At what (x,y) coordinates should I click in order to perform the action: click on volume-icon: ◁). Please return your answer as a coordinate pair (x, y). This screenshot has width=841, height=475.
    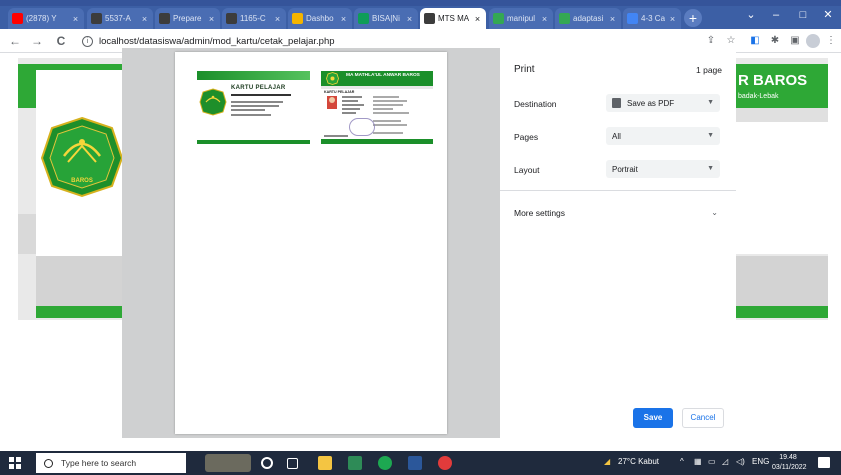
    Looking at the image, I should click on (740, 461).